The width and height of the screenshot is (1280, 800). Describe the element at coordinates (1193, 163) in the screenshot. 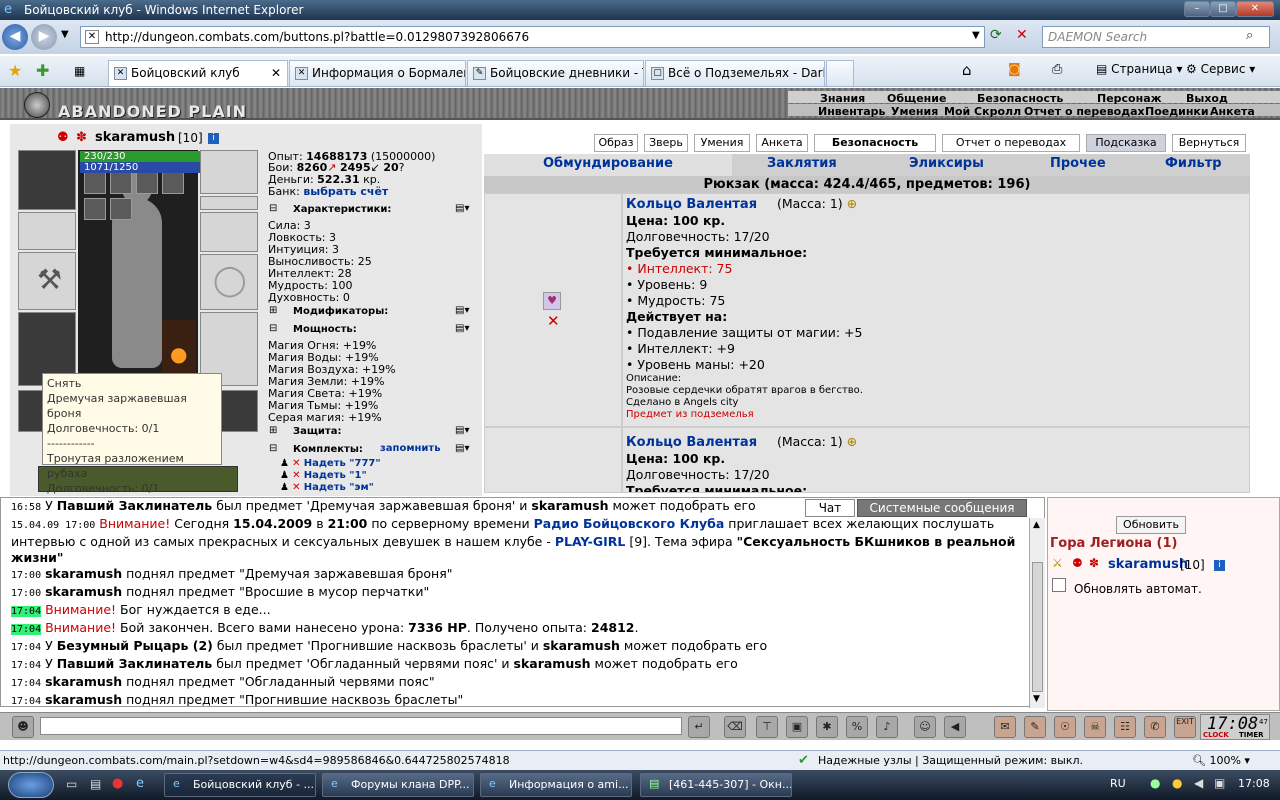

I see `tab-filter: Фильтр` at that location.